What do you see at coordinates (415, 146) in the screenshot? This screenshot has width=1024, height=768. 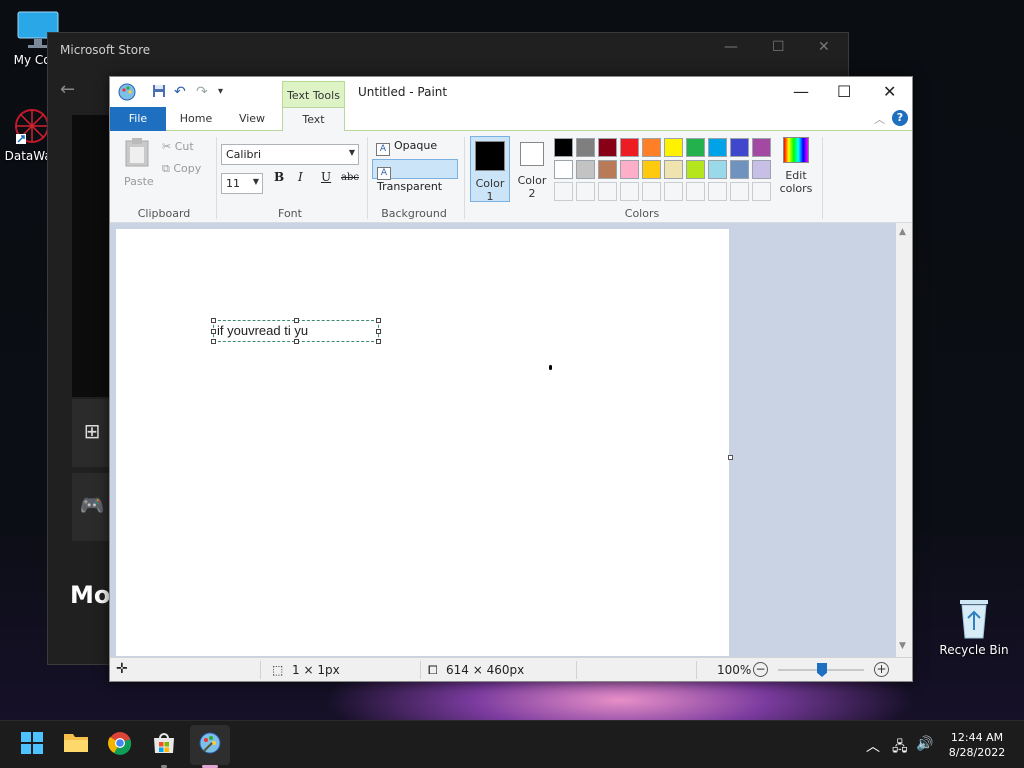 I see `opaque-option: A Opaque` at bounding box center [415, 146].